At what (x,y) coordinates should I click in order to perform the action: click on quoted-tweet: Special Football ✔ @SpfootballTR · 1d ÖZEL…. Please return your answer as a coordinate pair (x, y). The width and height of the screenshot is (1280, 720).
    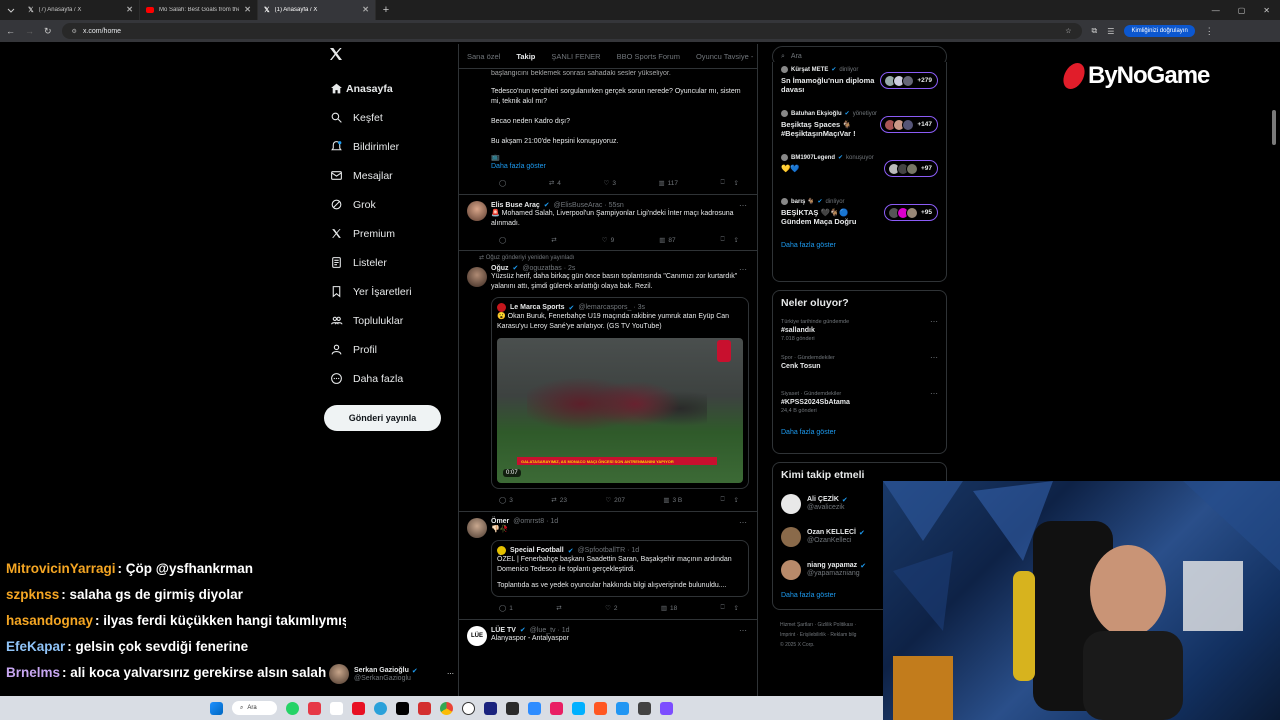
    Looking at the image, I should click on (620, 568).